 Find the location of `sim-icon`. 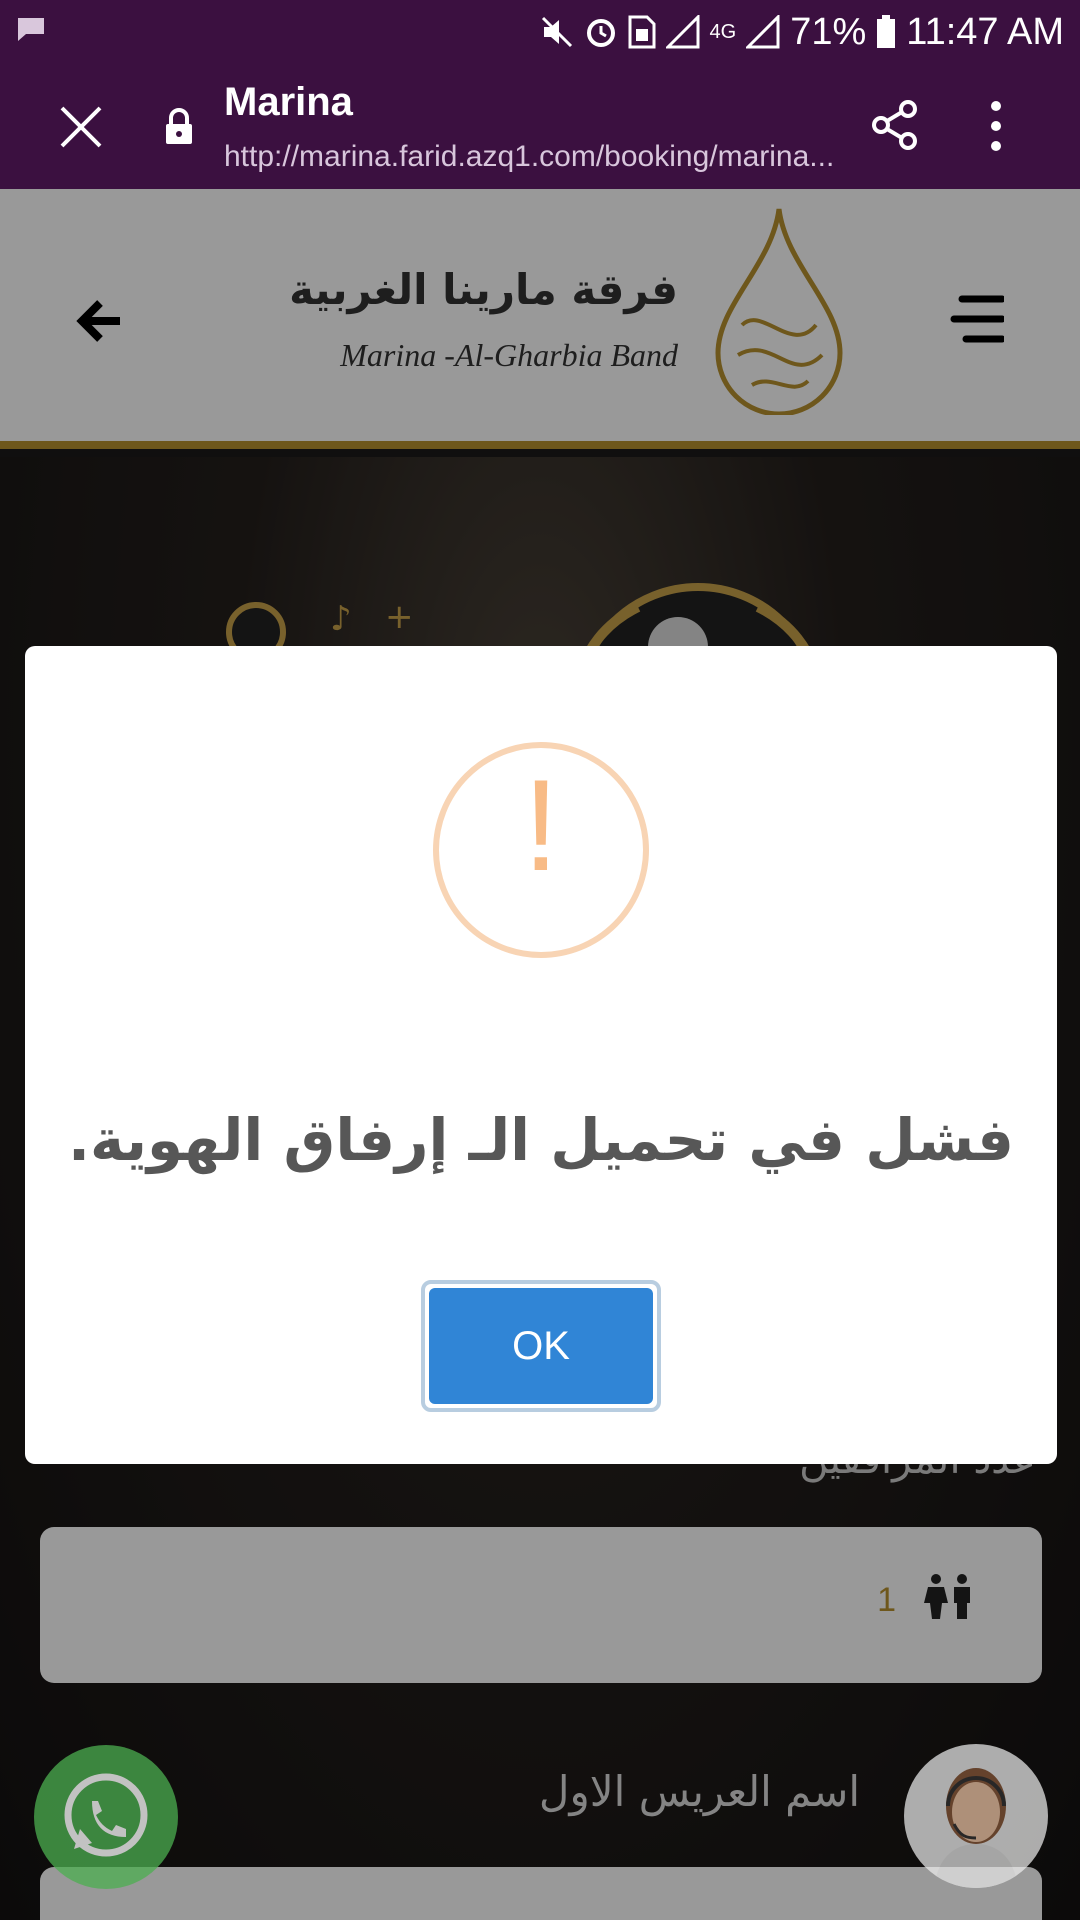

sim-icon is located at coordinates (642, 32).